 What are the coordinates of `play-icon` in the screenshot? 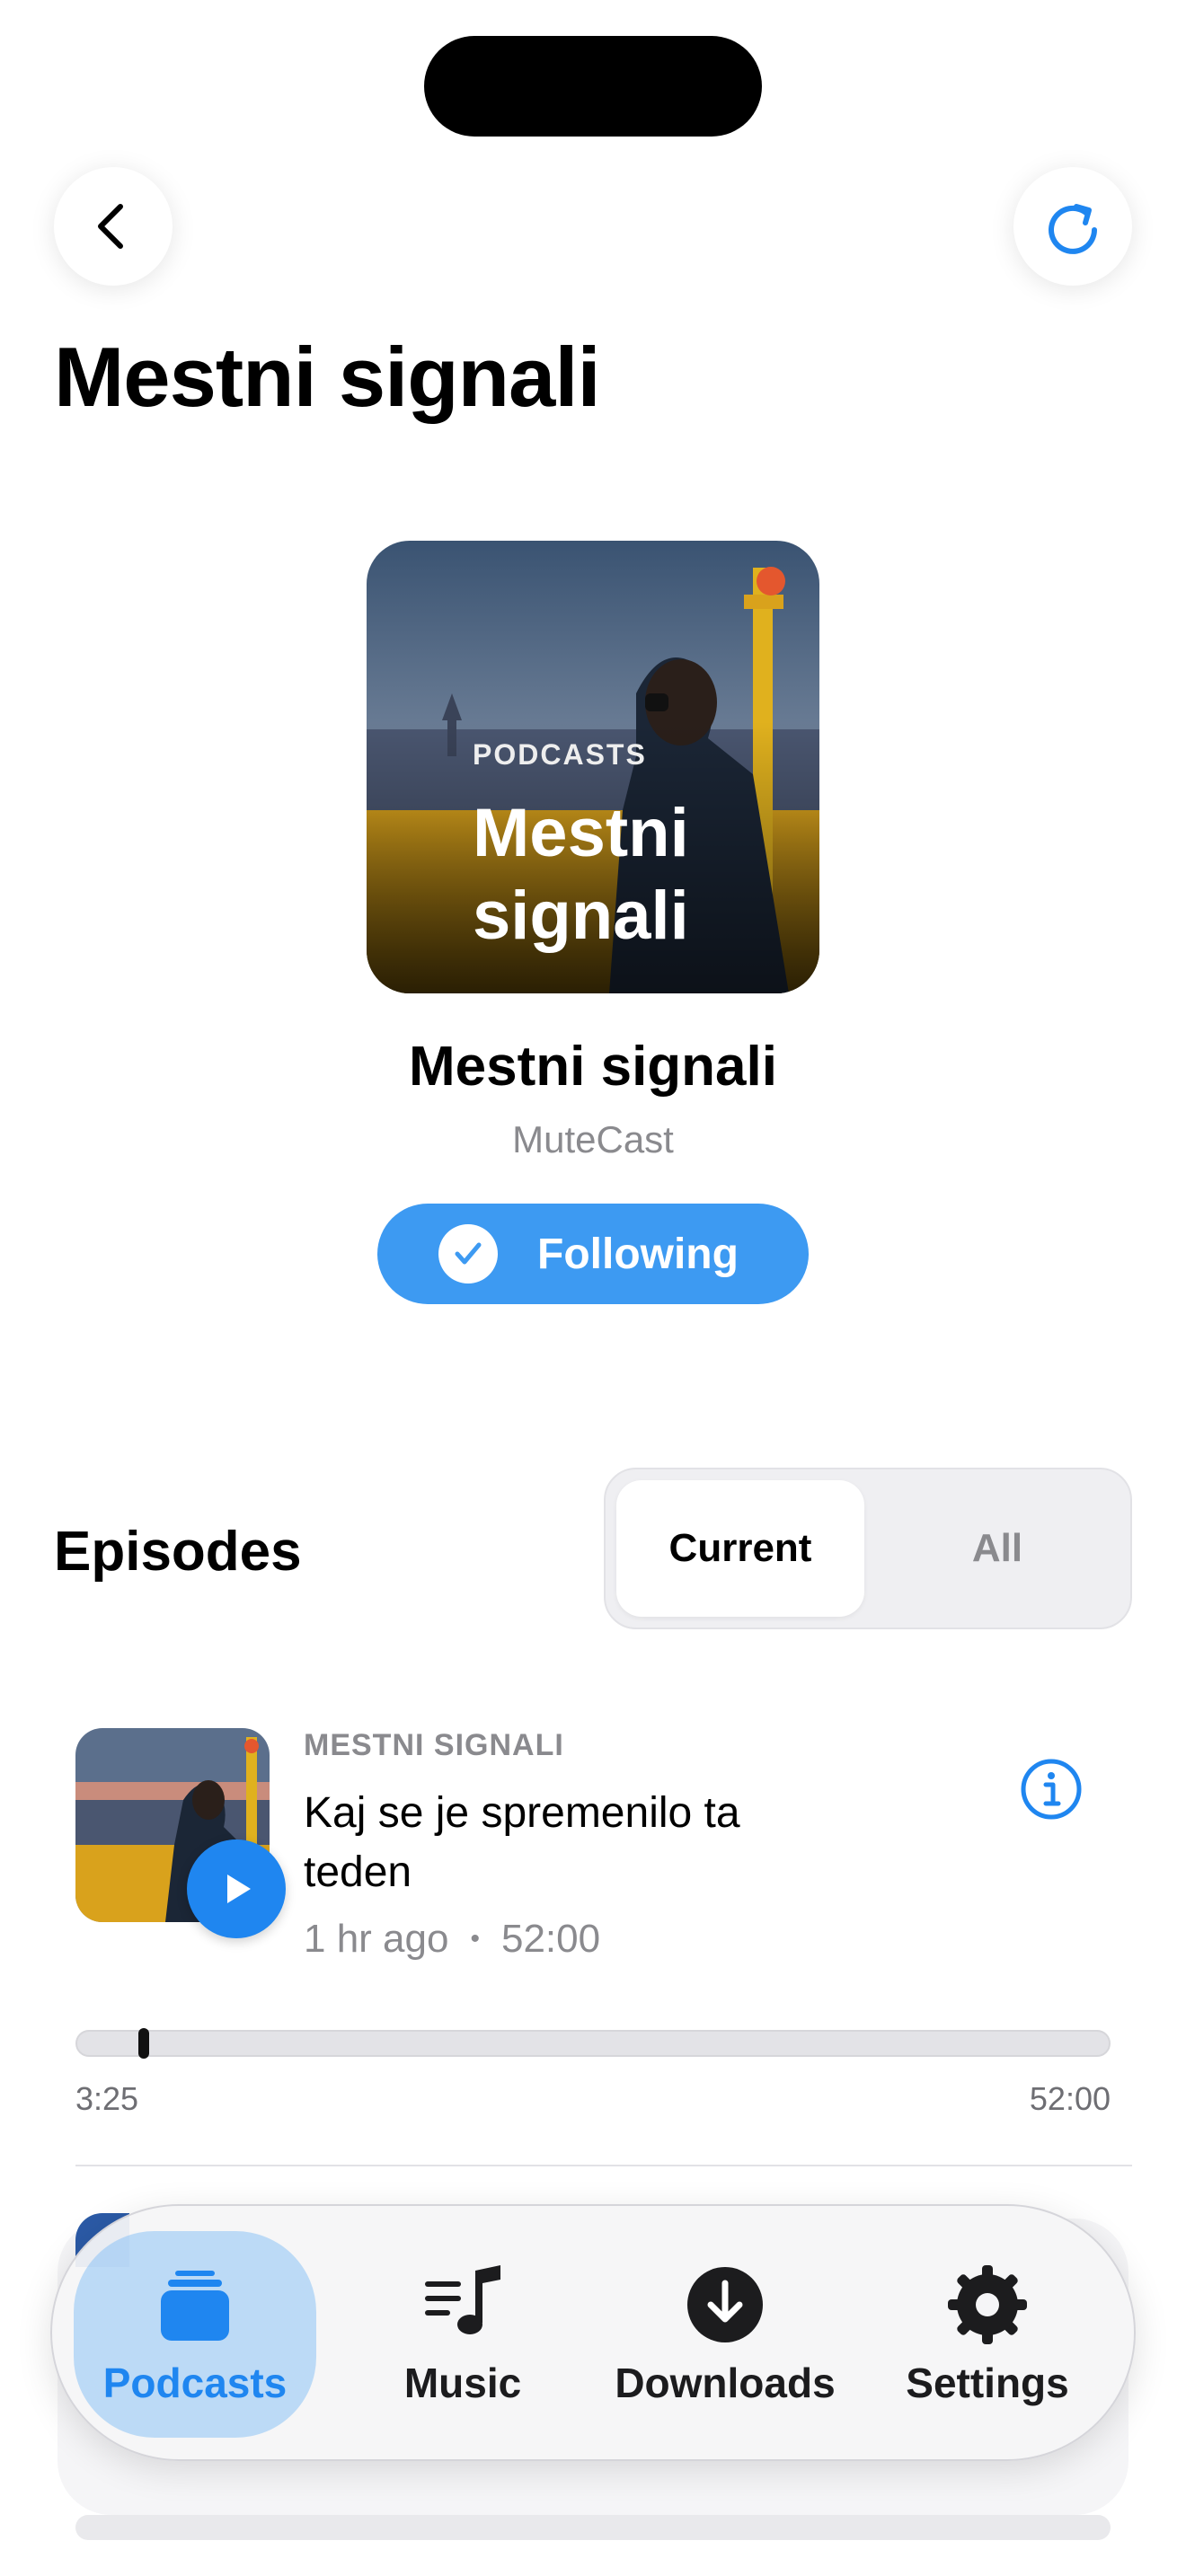 It's located at (239, 1889).